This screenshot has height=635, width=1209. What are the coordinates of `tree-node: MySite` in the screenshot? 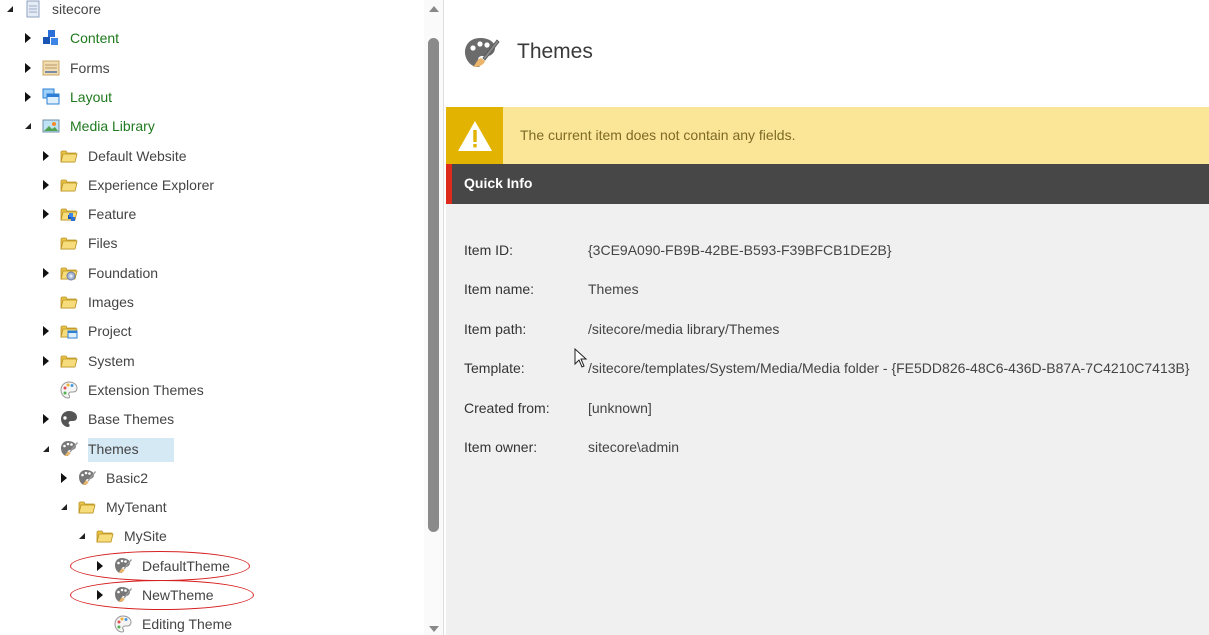 It's located at (123, 536).